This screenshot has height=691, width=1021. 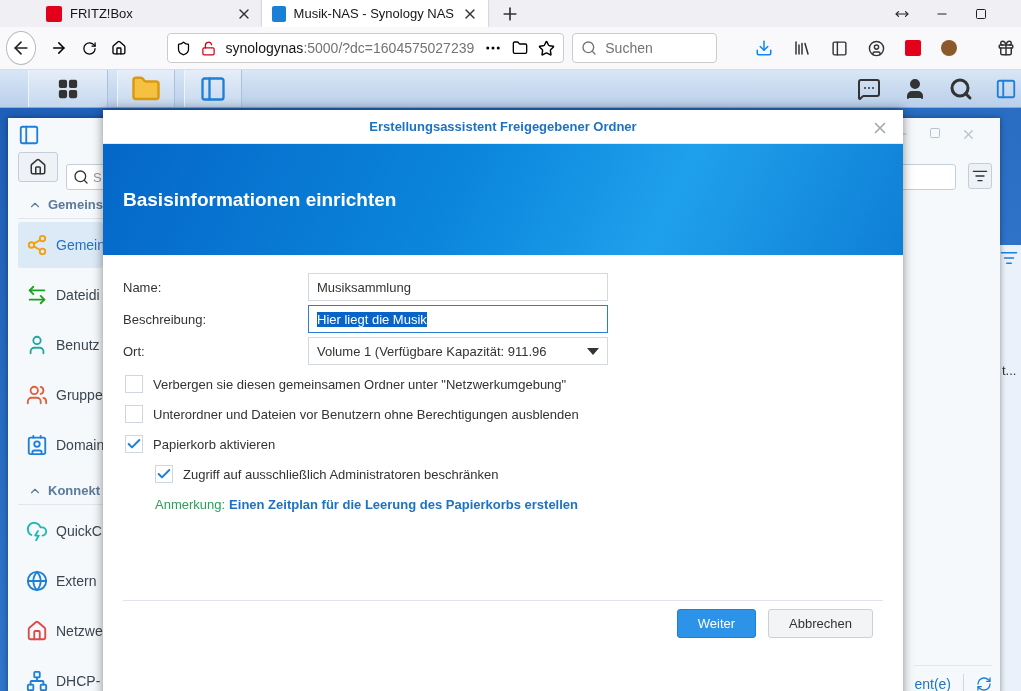 I want to click on dialog-title: Erstellungsassistent Freigegebener Ordner, so click(x=503, y=126).